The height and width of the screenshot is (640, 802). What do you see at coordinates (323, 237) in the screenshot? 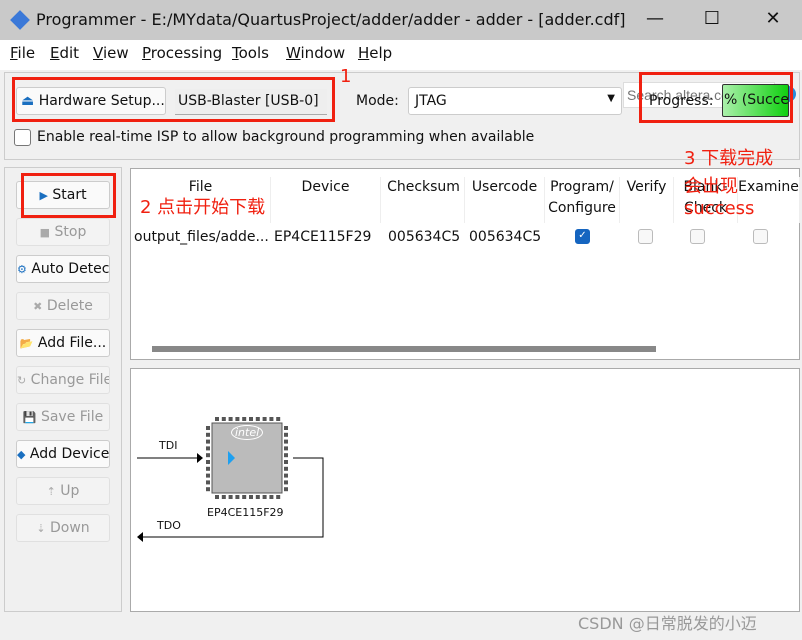
I see `cell-device: EP4CE115F29` at bounding box center [323, 237].